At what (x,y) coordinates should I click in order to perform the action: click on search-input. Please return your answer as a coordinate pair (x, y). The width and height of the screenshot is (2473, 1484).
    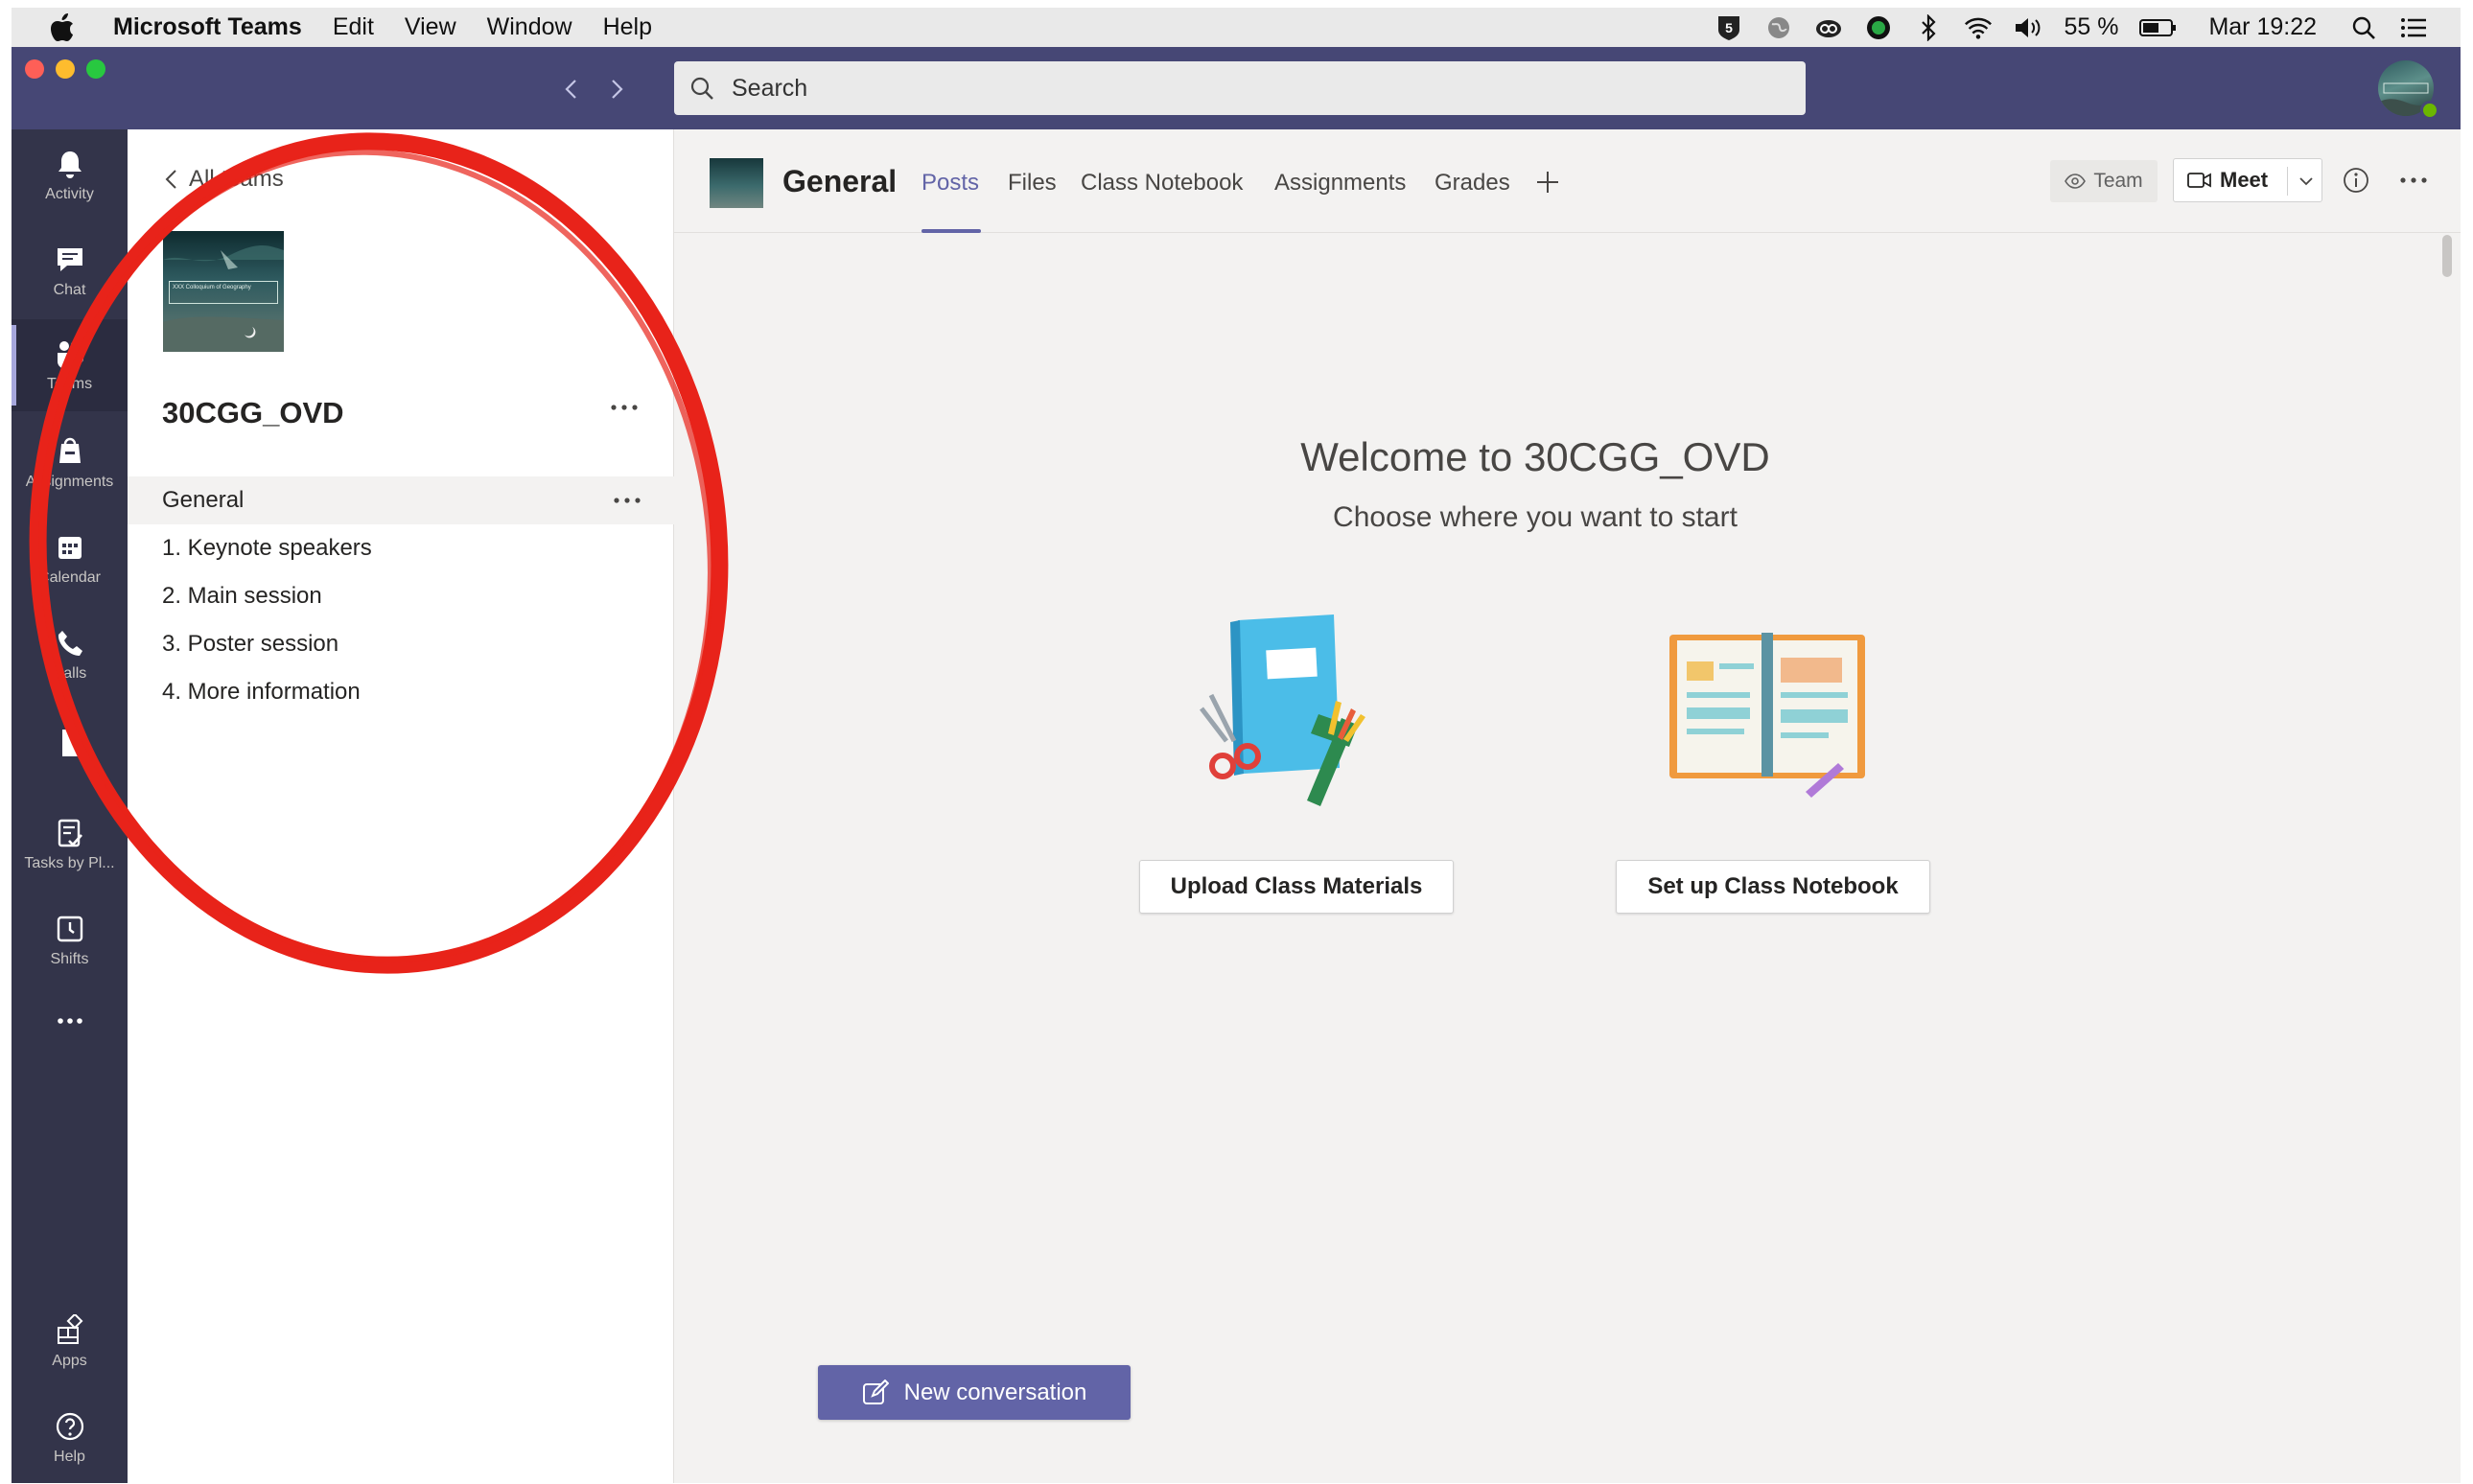
    Looking at the image, I should click on (1257, 88).